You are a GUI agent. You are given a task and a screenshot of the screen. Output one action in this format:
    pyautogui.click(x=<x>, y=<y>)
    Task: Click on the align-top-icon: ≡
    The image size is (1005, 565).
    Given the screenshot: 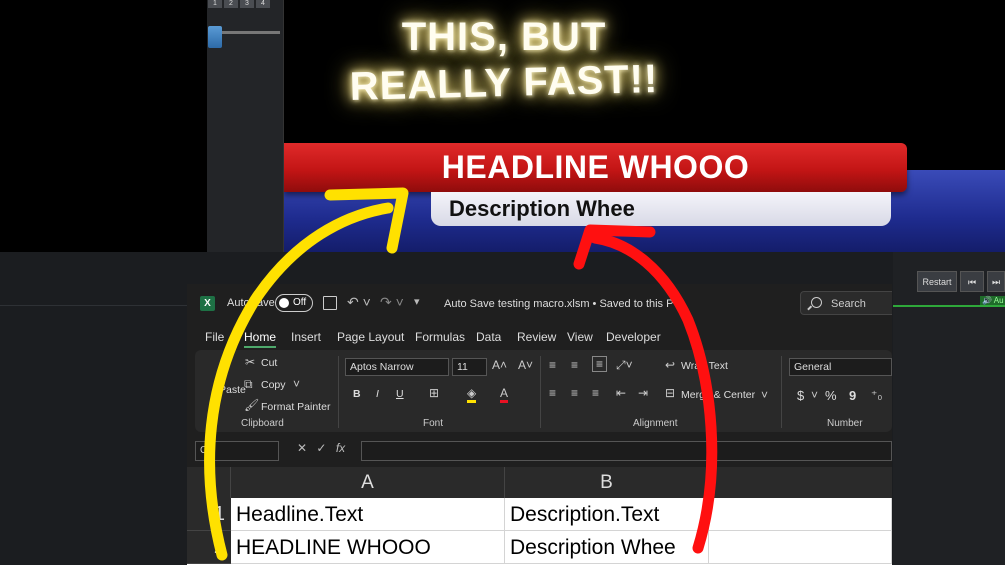 What is the action you would take?
    pyautogui.click(x=552, y=365)
    